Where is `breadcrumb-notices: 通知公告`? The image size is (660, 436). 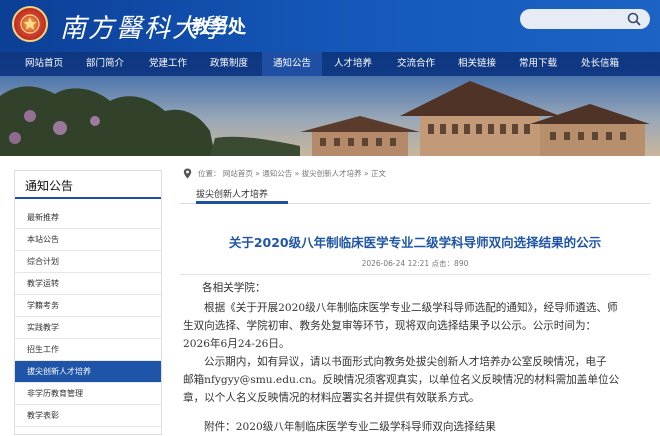
breadcrumb-notices: 通知公告 is located at coordinates (277, 173).